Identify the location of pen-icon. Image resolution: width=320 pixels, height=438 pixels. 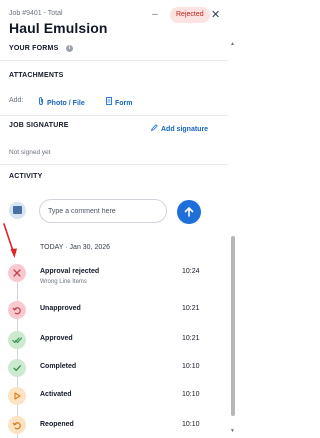
(154, 128).